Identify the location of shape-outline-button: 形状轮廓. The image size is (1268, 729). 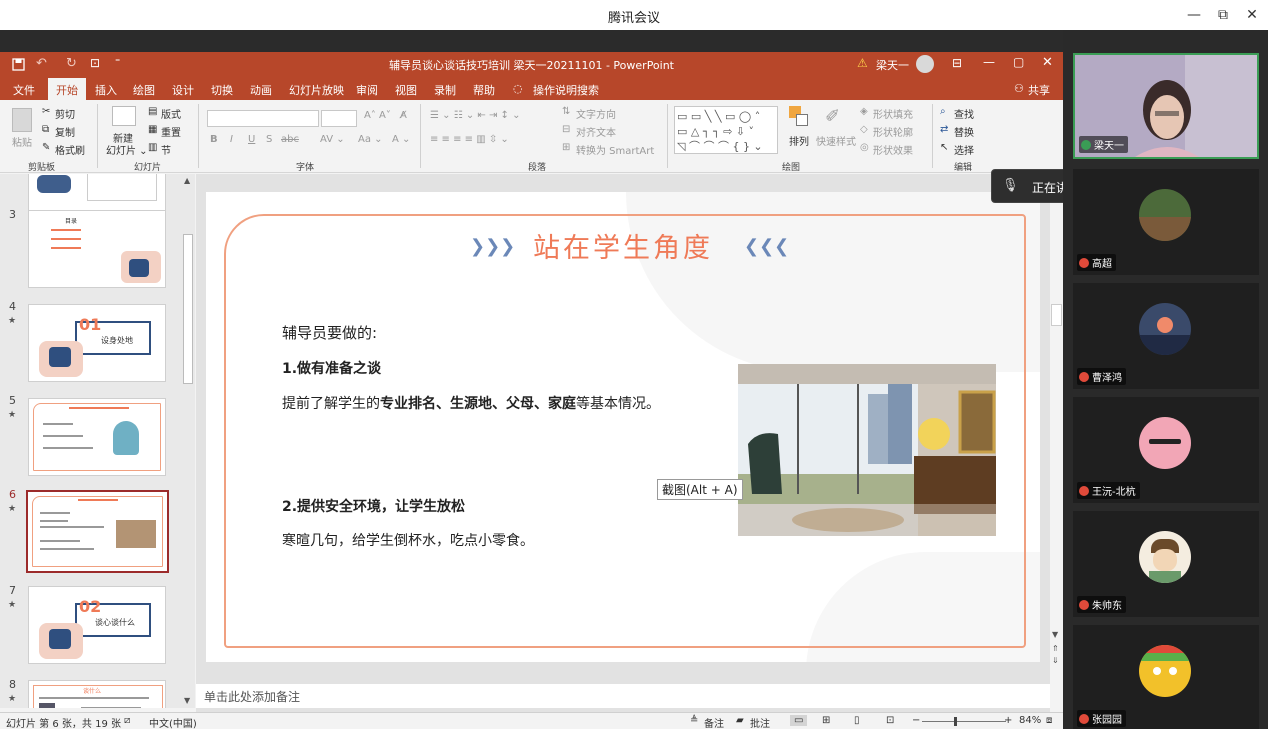
(893, 131).